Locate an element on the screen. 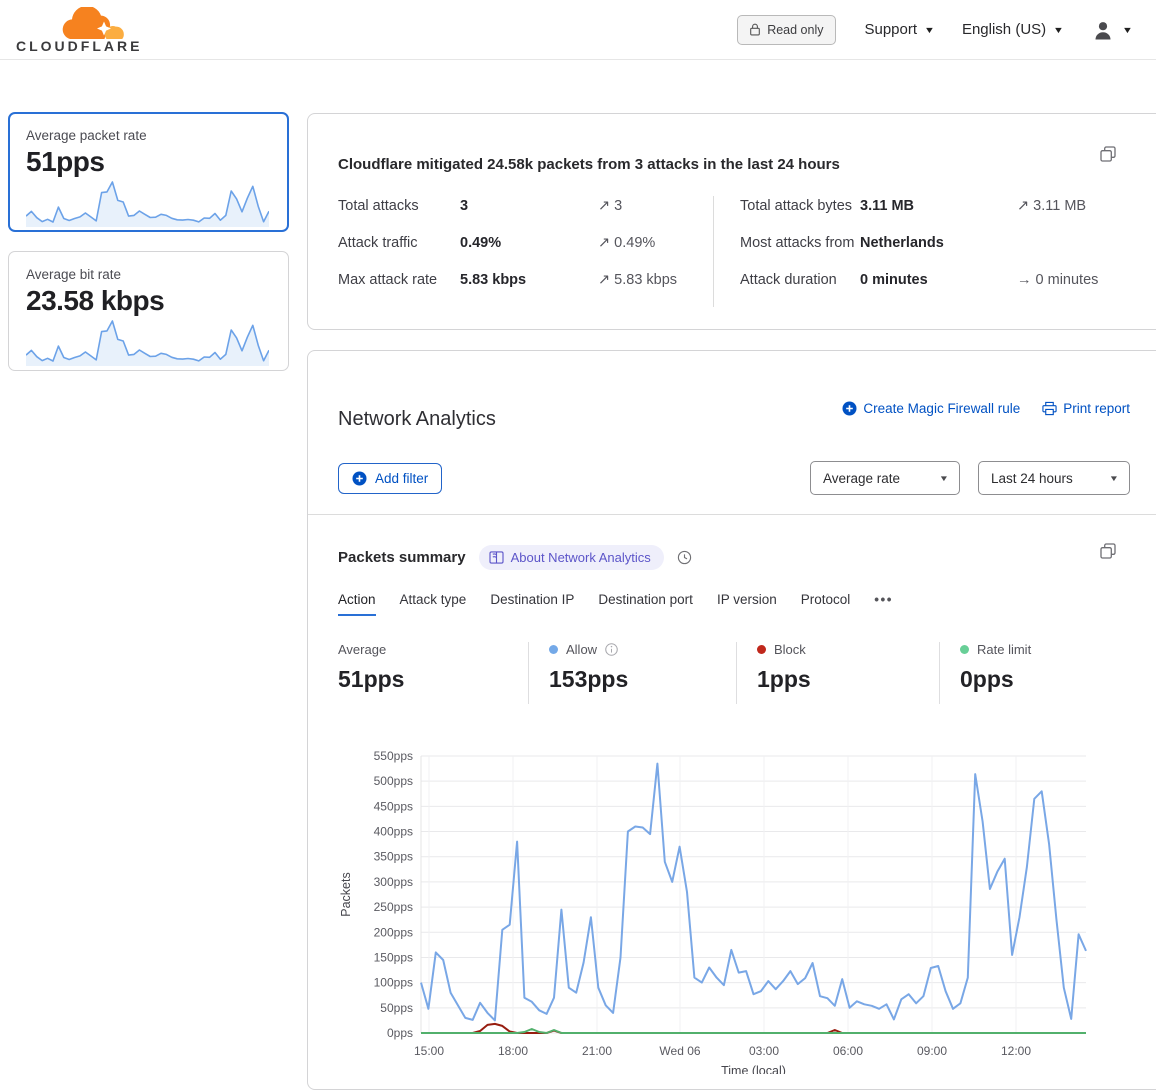 The image size is (1156, 1090). stat-value: 153pps is located at coordinates (589, 679).